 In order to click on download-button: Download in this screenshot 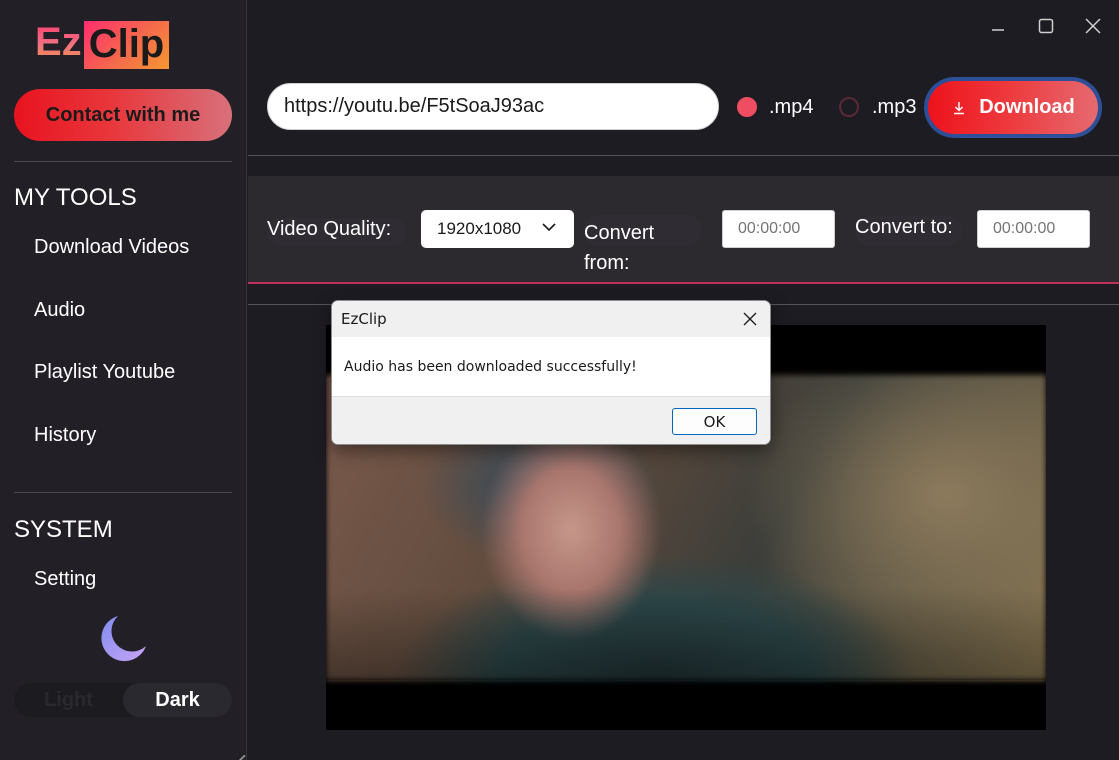, I will do `click(1013, 107)`.